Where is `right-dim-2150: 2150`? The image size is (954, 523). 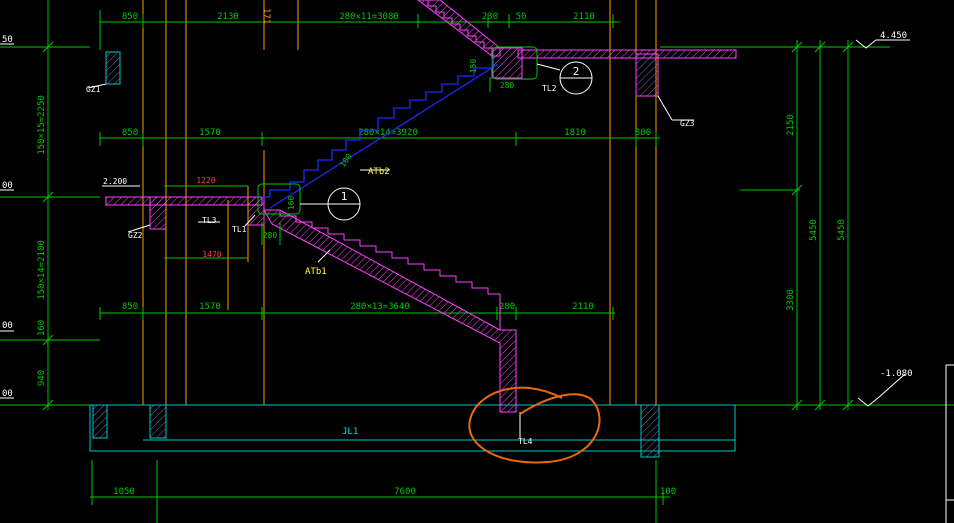
right-dim-2150: 2150 is located at coordinates (791, 125).